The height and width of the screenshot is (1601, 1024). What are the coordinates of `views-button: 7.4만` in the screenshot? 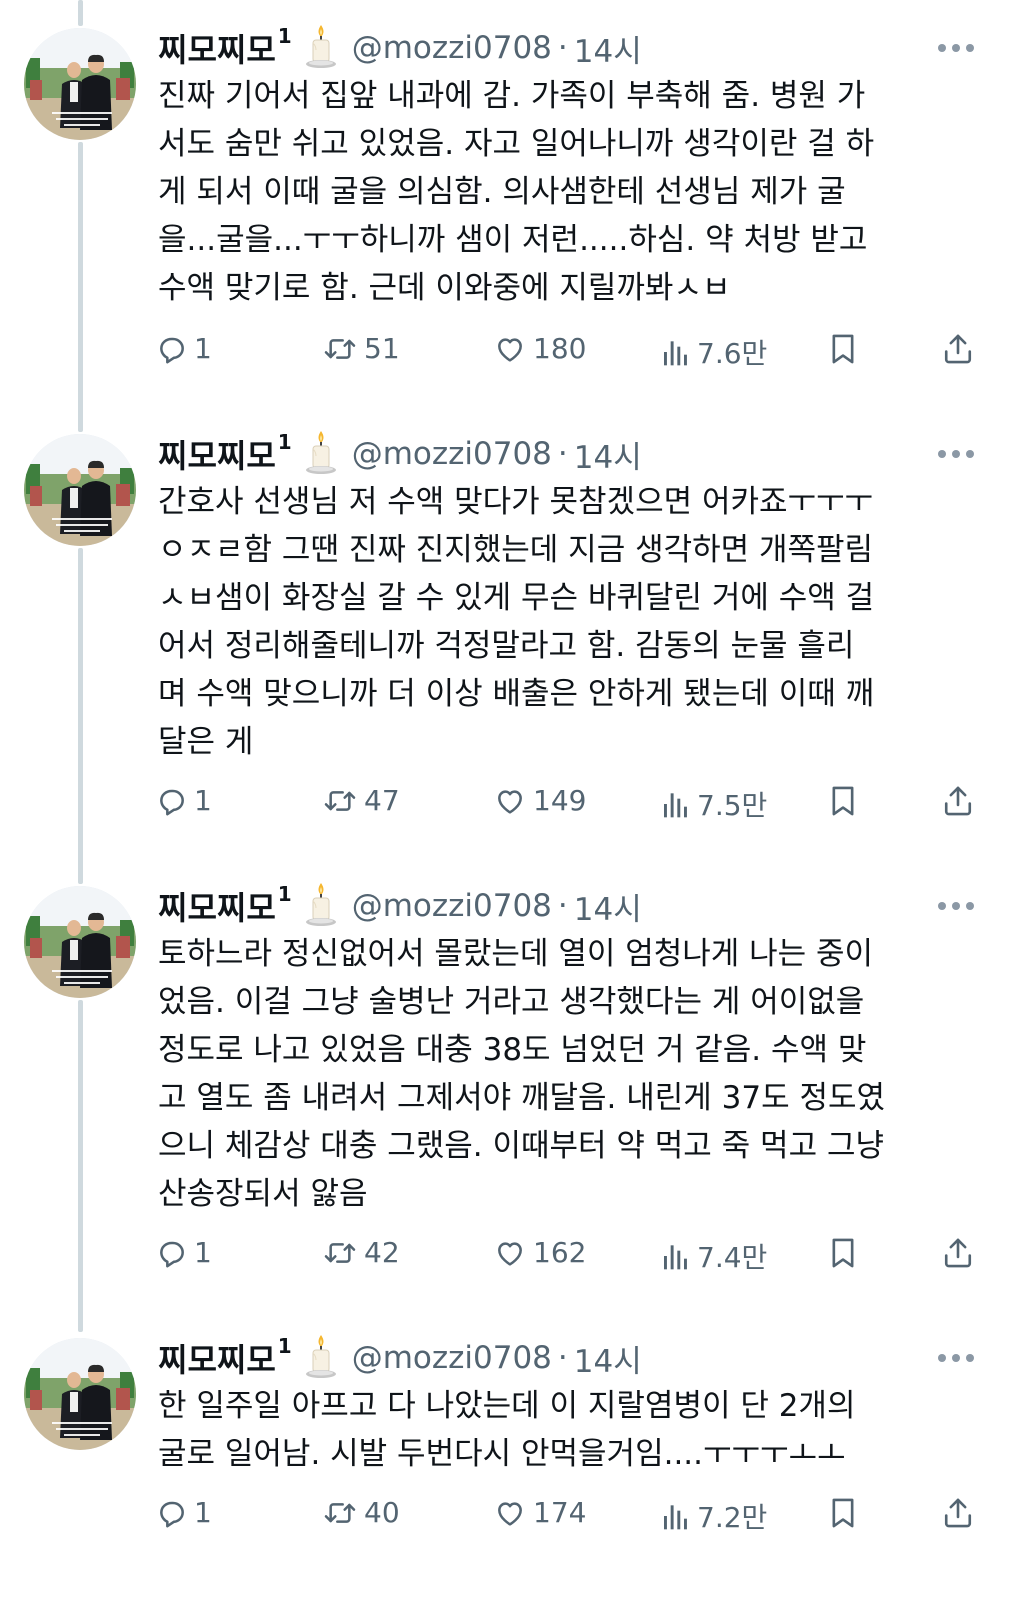 It's located at (714, 1256).